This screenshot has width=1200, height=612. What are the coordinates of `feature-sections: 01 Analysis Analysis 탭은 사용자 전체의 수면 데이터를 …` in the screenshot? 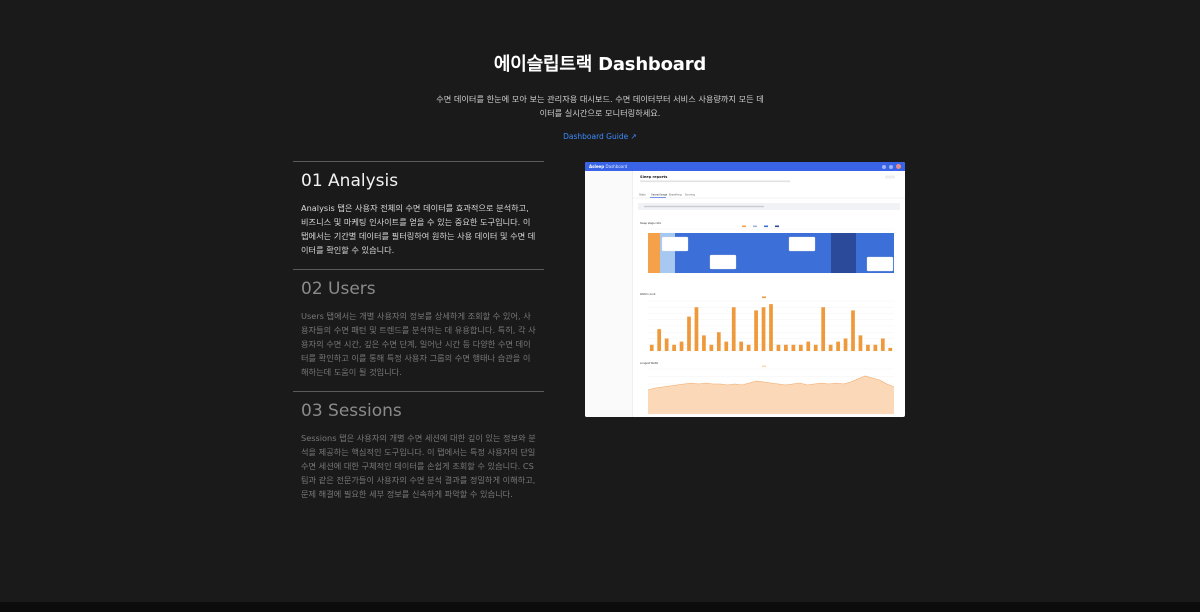 It's located at (418, 337).